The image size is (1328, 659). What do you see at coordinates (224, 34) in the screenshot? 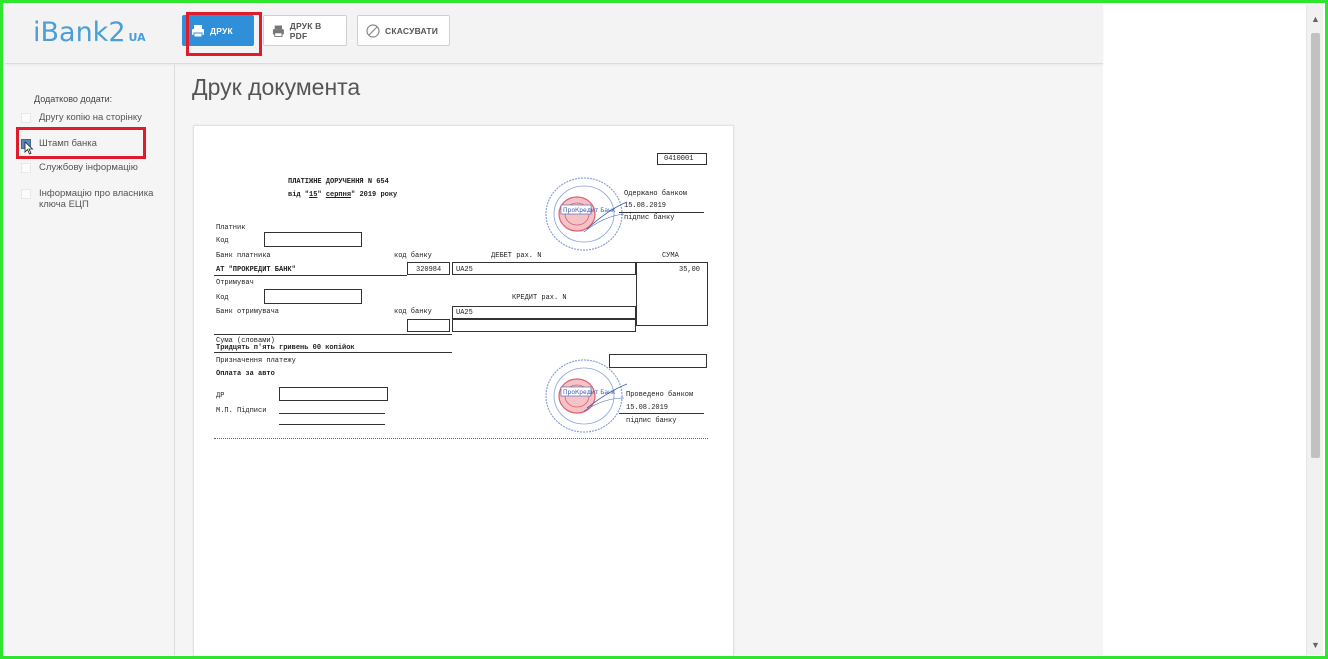
I see `print-button-highlight` at bounding box center [224, 34].